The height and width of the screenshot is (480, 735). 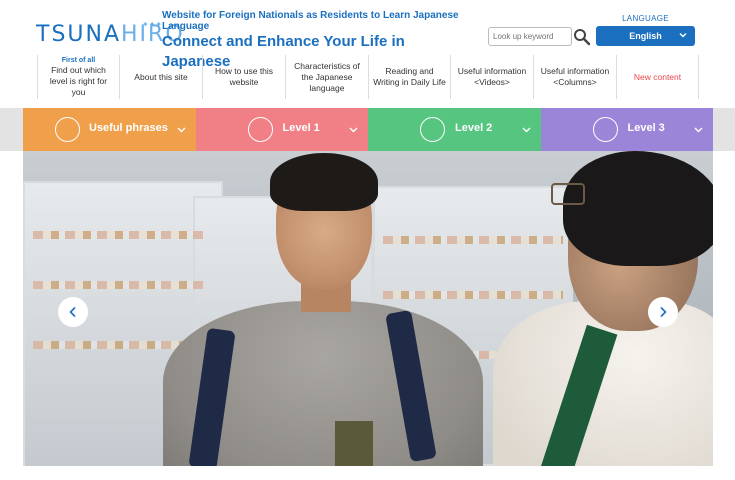 I want to click on nav-item-label: Reading and Writing in Daily Life, so click(x=409, y=76).